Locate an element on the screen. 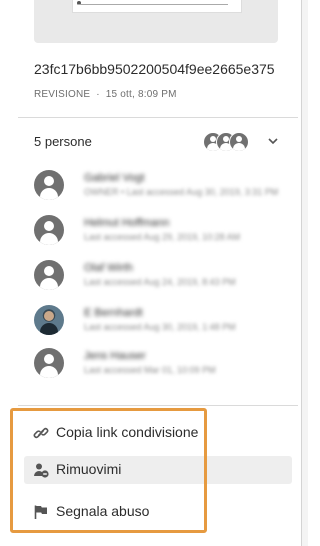 This screenshot has height=546, width=320. scrollbar is located at coordinates (304, 273).